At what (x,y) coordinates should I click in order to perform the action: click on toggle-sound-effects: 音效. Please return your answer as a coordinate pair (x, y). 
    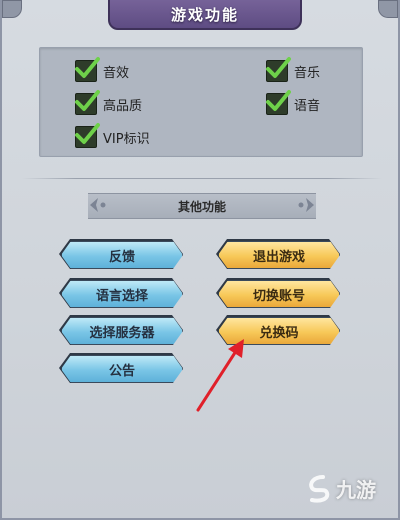
    Looking at the image, I should click on (102, 70).